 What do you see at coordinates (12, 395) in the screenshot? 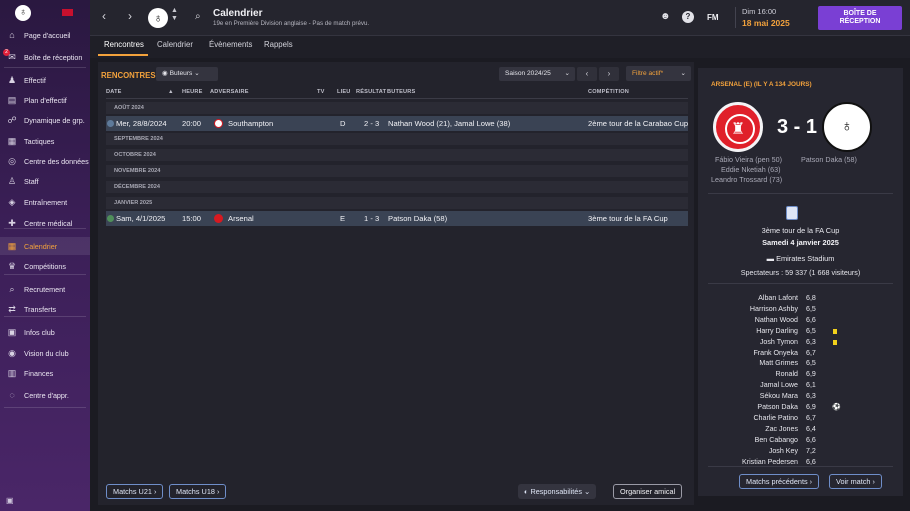
I see `learning-icon: ◌` at bounding box center [12, 395].